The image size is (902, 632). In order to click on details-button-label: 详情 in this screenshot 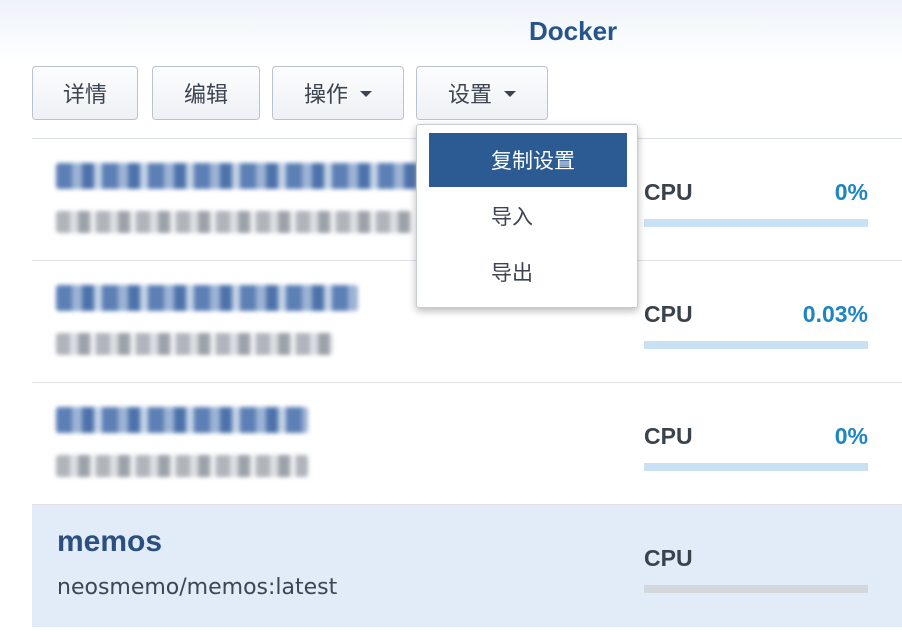, I will do `click(84, 95)`.